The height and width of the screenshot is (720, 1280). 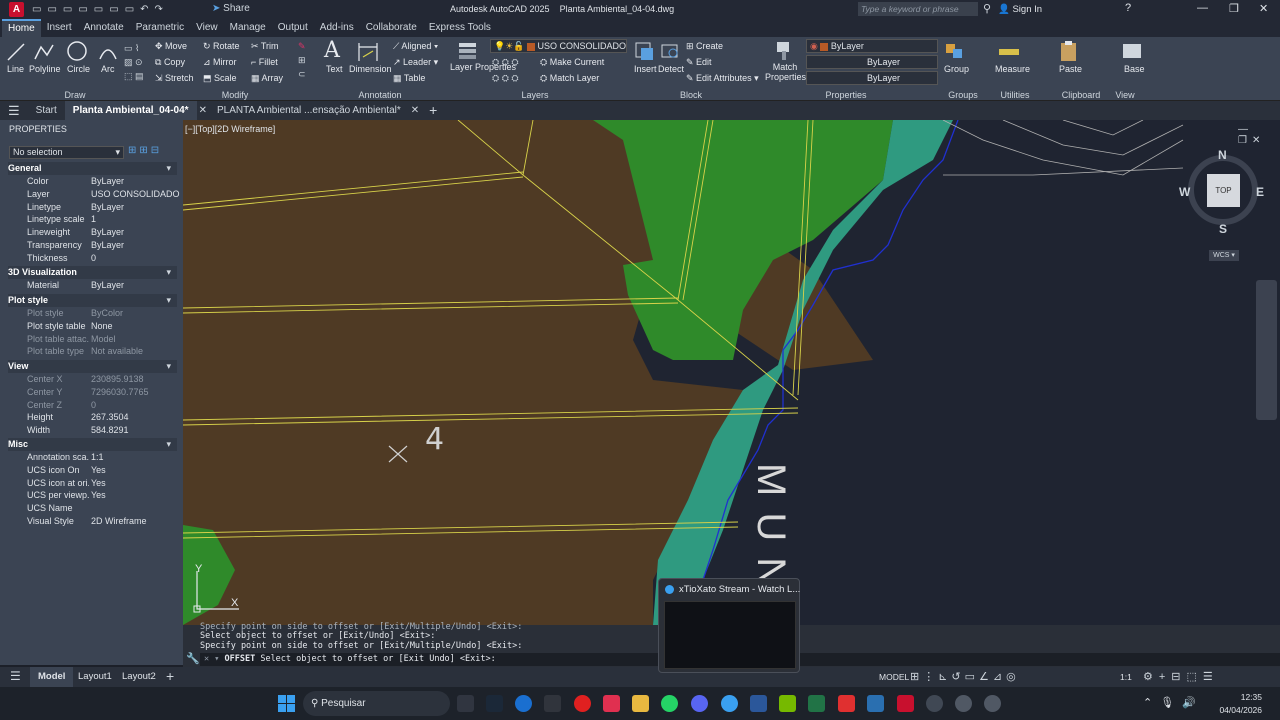 I want to click on app-menu-icon: ☰, so click(x=14, y=110).